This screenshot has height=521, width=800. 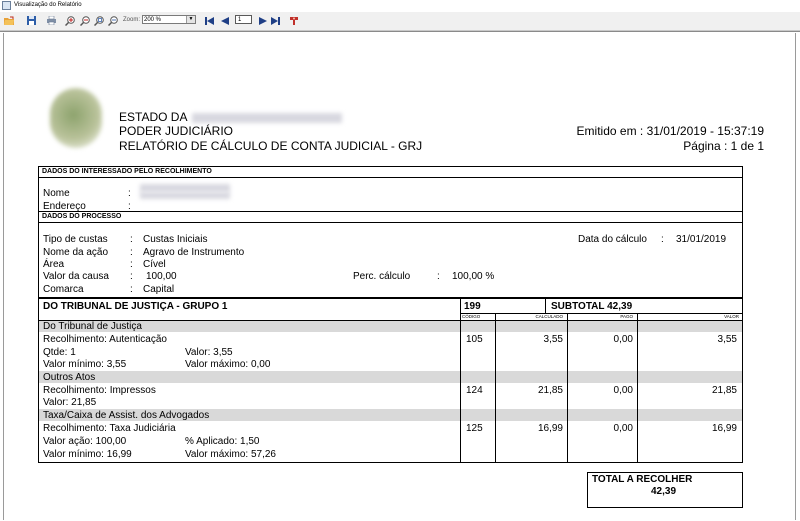 What do you see at coordinates (642, 479) in the screenshot?
I see `total-label: TOTAL A RECOLHER` at bounding box center [642, 479].